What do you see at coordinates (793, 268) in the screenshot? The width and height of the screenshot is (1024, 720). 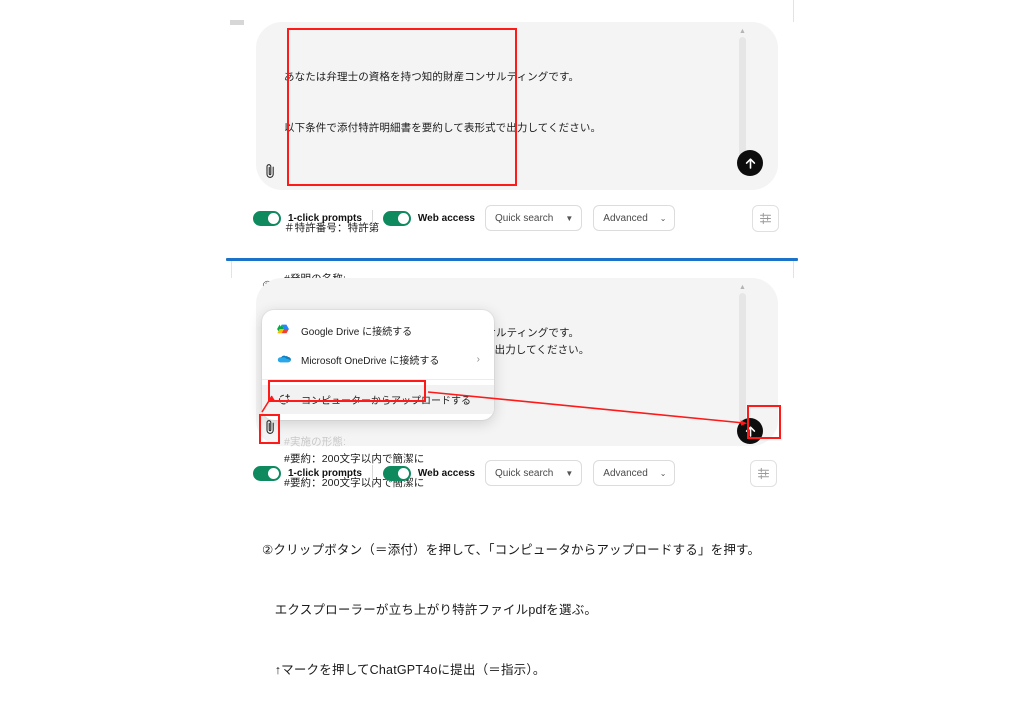 I see `guide-line-right` at bounding box center [793, 268].